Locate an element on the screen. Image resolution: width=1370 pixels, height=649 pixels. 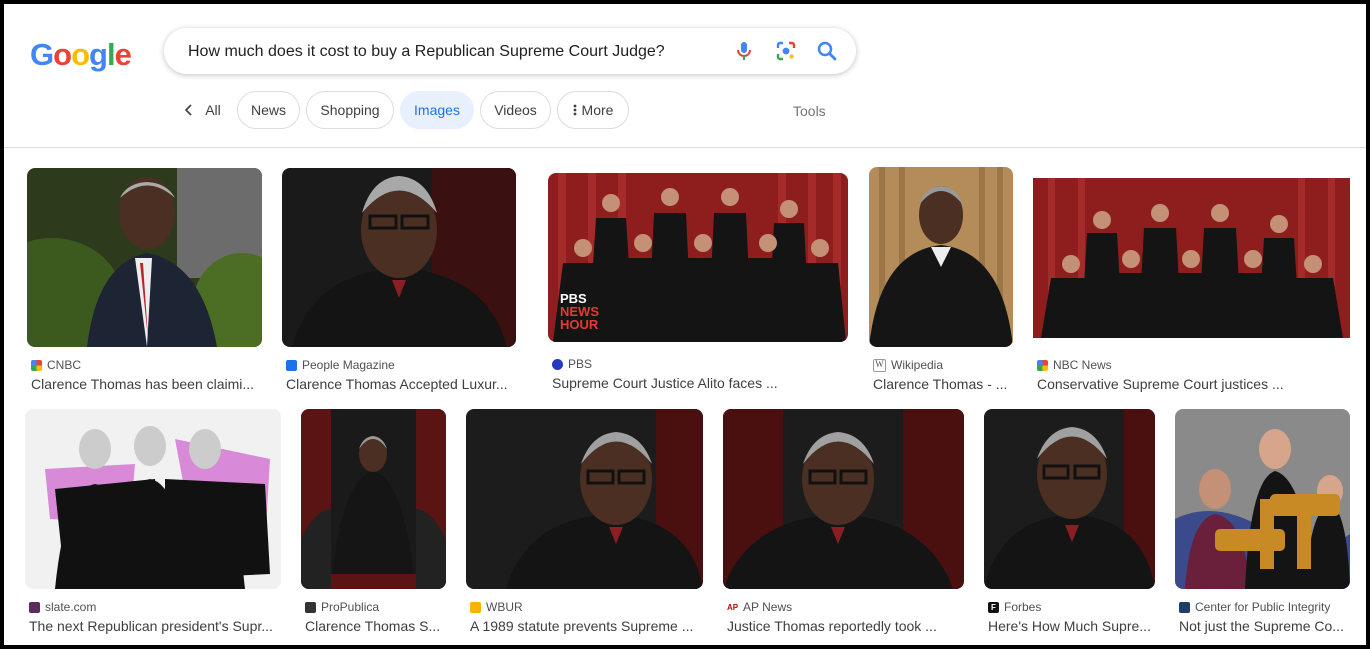
tab-more-label: More is located at coordinates (597, 110).